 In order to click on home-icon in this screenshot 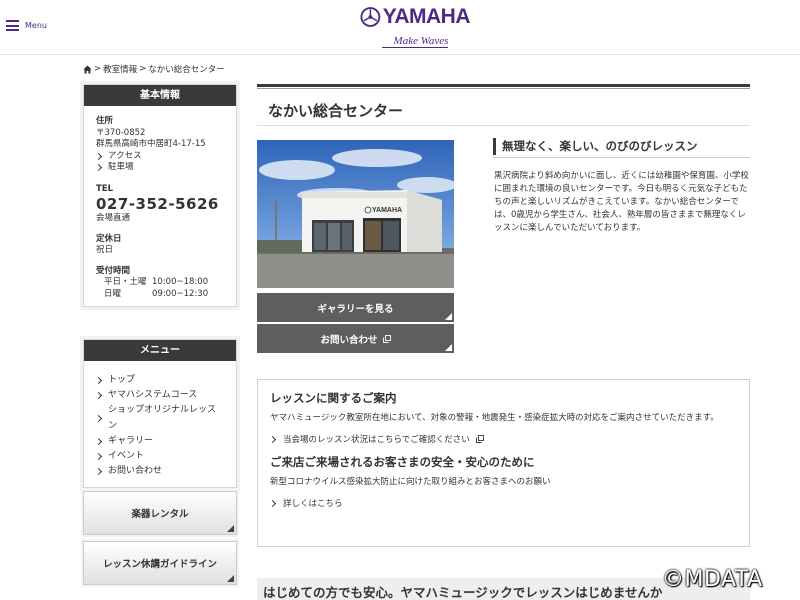, I will do `click(87, 69)`.